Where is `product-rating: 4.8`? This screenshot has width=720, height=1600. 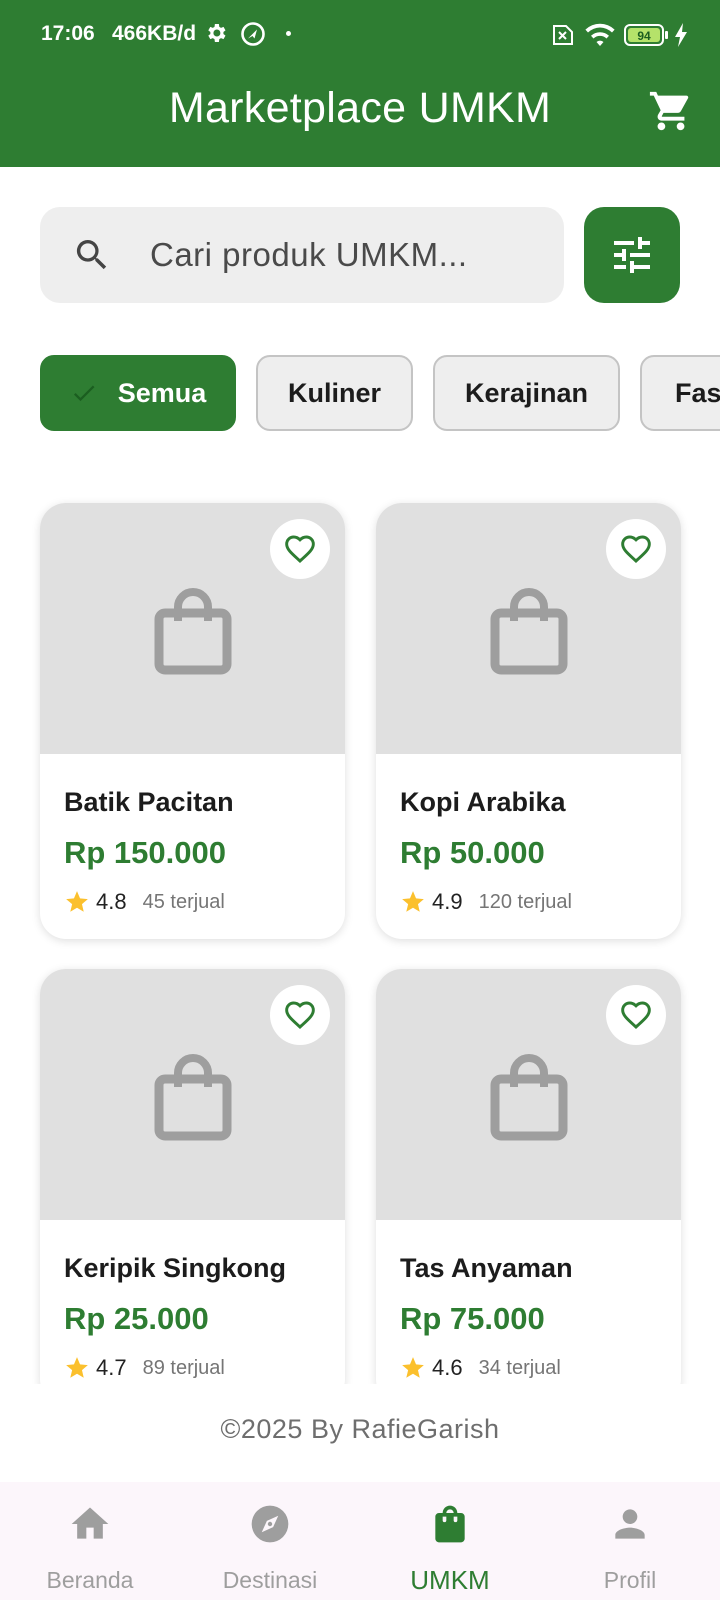
product-rating: 4.8 is located at coordinates (111, 901).